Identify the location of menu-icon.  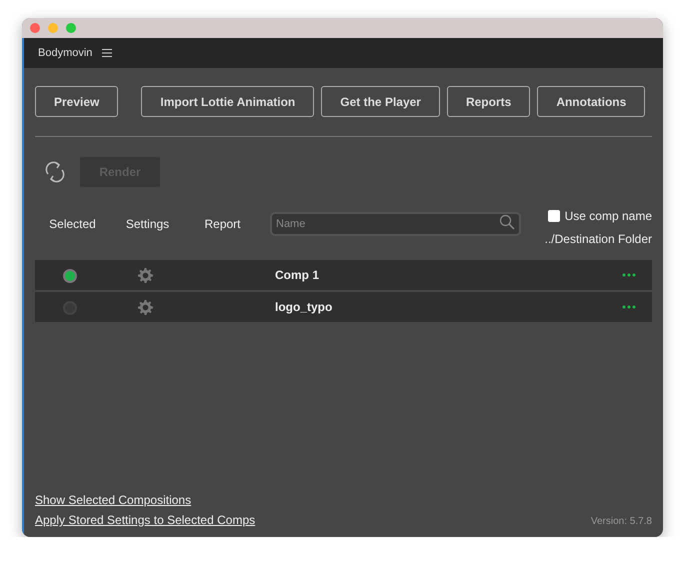
(107, 53).